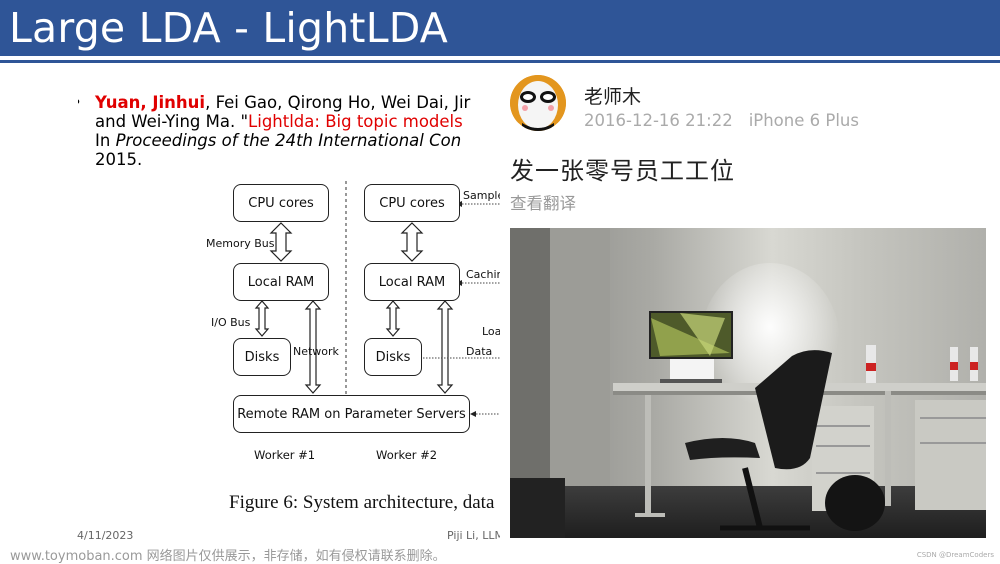 This screenshot has width=1000, height=564. I want to click on sample-label: Sample, so click(484, 195).